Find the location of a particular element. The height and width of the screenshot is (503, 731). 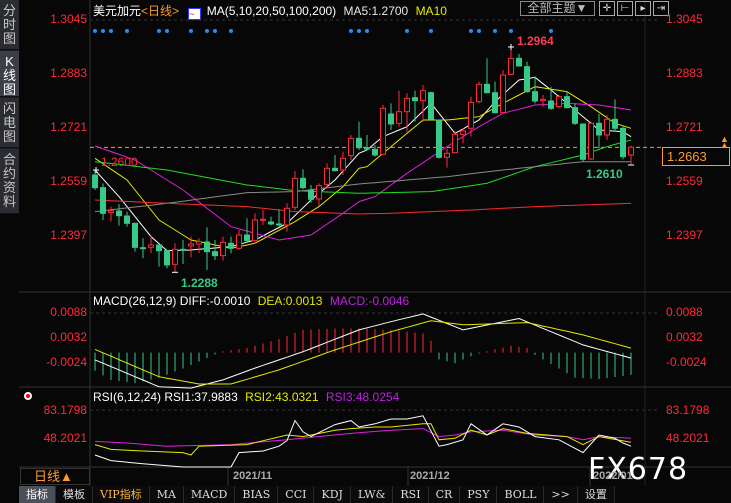

tab-kdj: KDJ is located at coordinates (332, 494).